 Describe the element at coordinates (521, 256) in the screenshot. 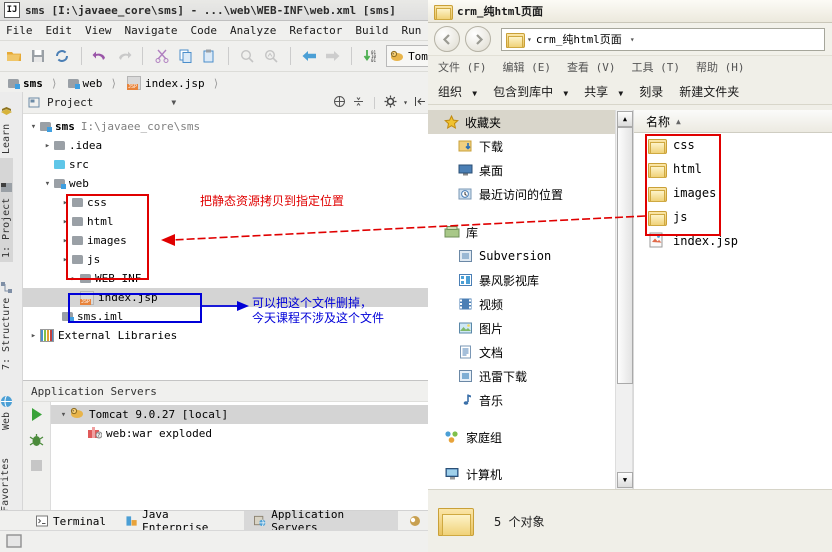

I see `nav-item-subversion: Subversion` at that location.